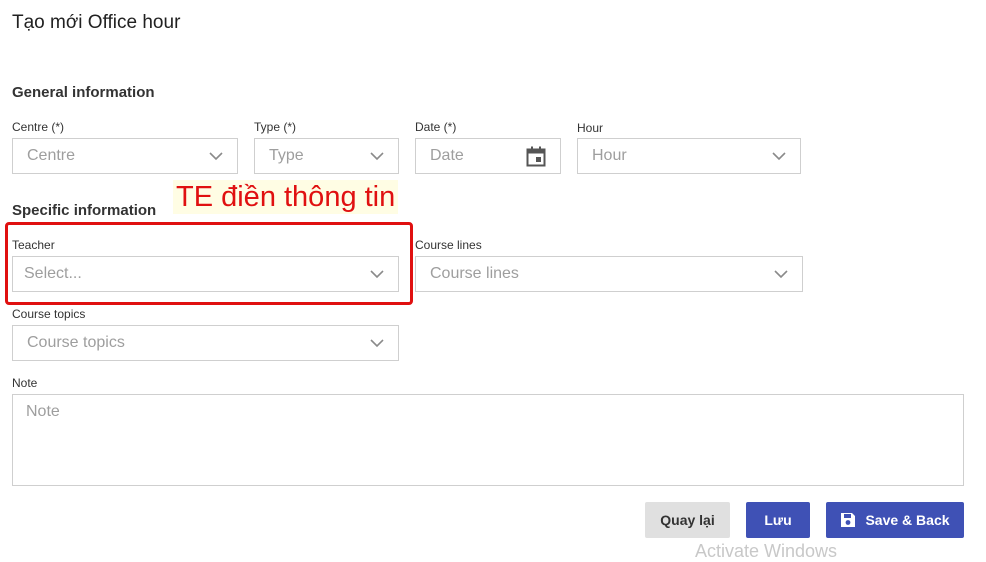  I want to click on back-button: Quay lại, so click(687, 520).